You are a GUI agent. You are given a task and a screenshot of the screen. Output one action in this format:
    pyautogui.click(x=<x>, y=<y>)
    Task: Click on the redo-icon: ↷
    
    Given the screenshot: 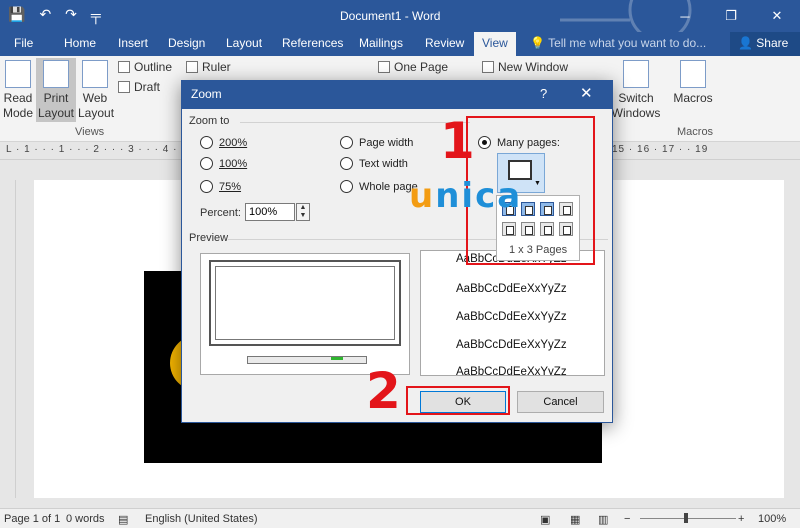 What is the action you would take?
    pyautogui.click(x=71, y=14)
    